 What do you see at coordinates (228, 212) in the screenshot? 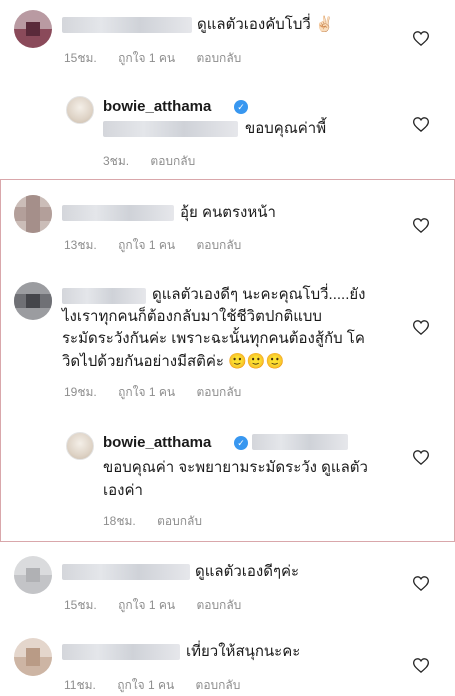
I see `comment-text: อุ้ย คนตรงหน้า` at bounding box center [228, 212].